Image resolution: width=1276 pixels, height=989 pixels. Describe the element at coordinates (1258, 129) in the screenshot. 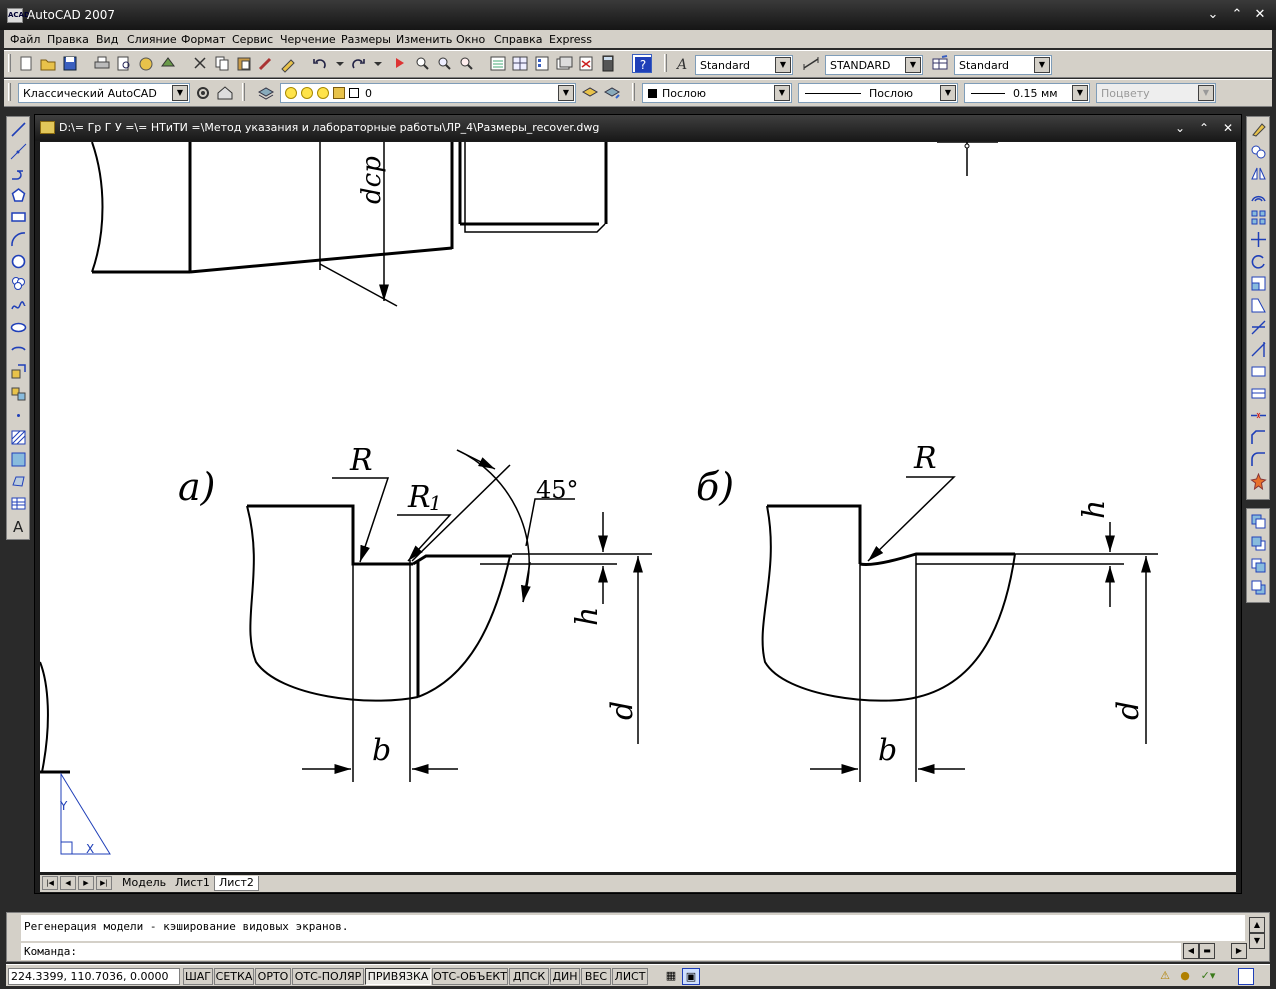

I see `erase-icon` at that location.